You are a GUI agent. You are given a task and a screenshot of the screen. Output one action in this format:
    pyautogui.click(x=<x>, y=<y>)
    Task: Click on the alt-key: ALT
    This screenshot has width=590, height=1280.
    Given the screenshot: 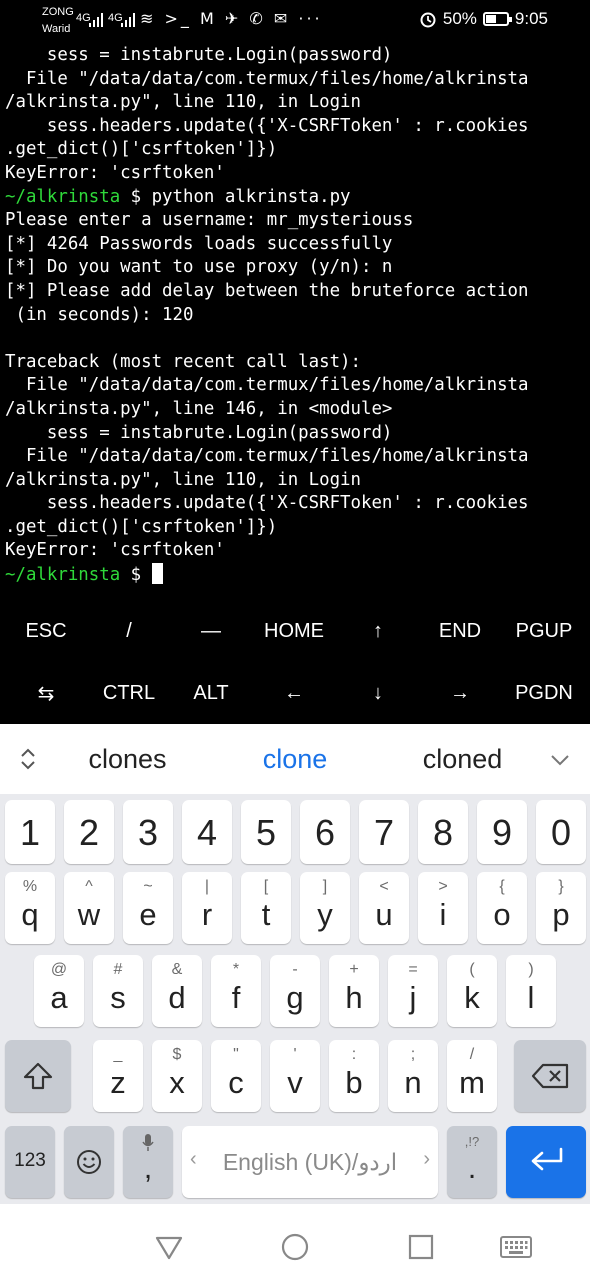 What is the action you would take?
    pyautogui.click(x=211, y=693)
    